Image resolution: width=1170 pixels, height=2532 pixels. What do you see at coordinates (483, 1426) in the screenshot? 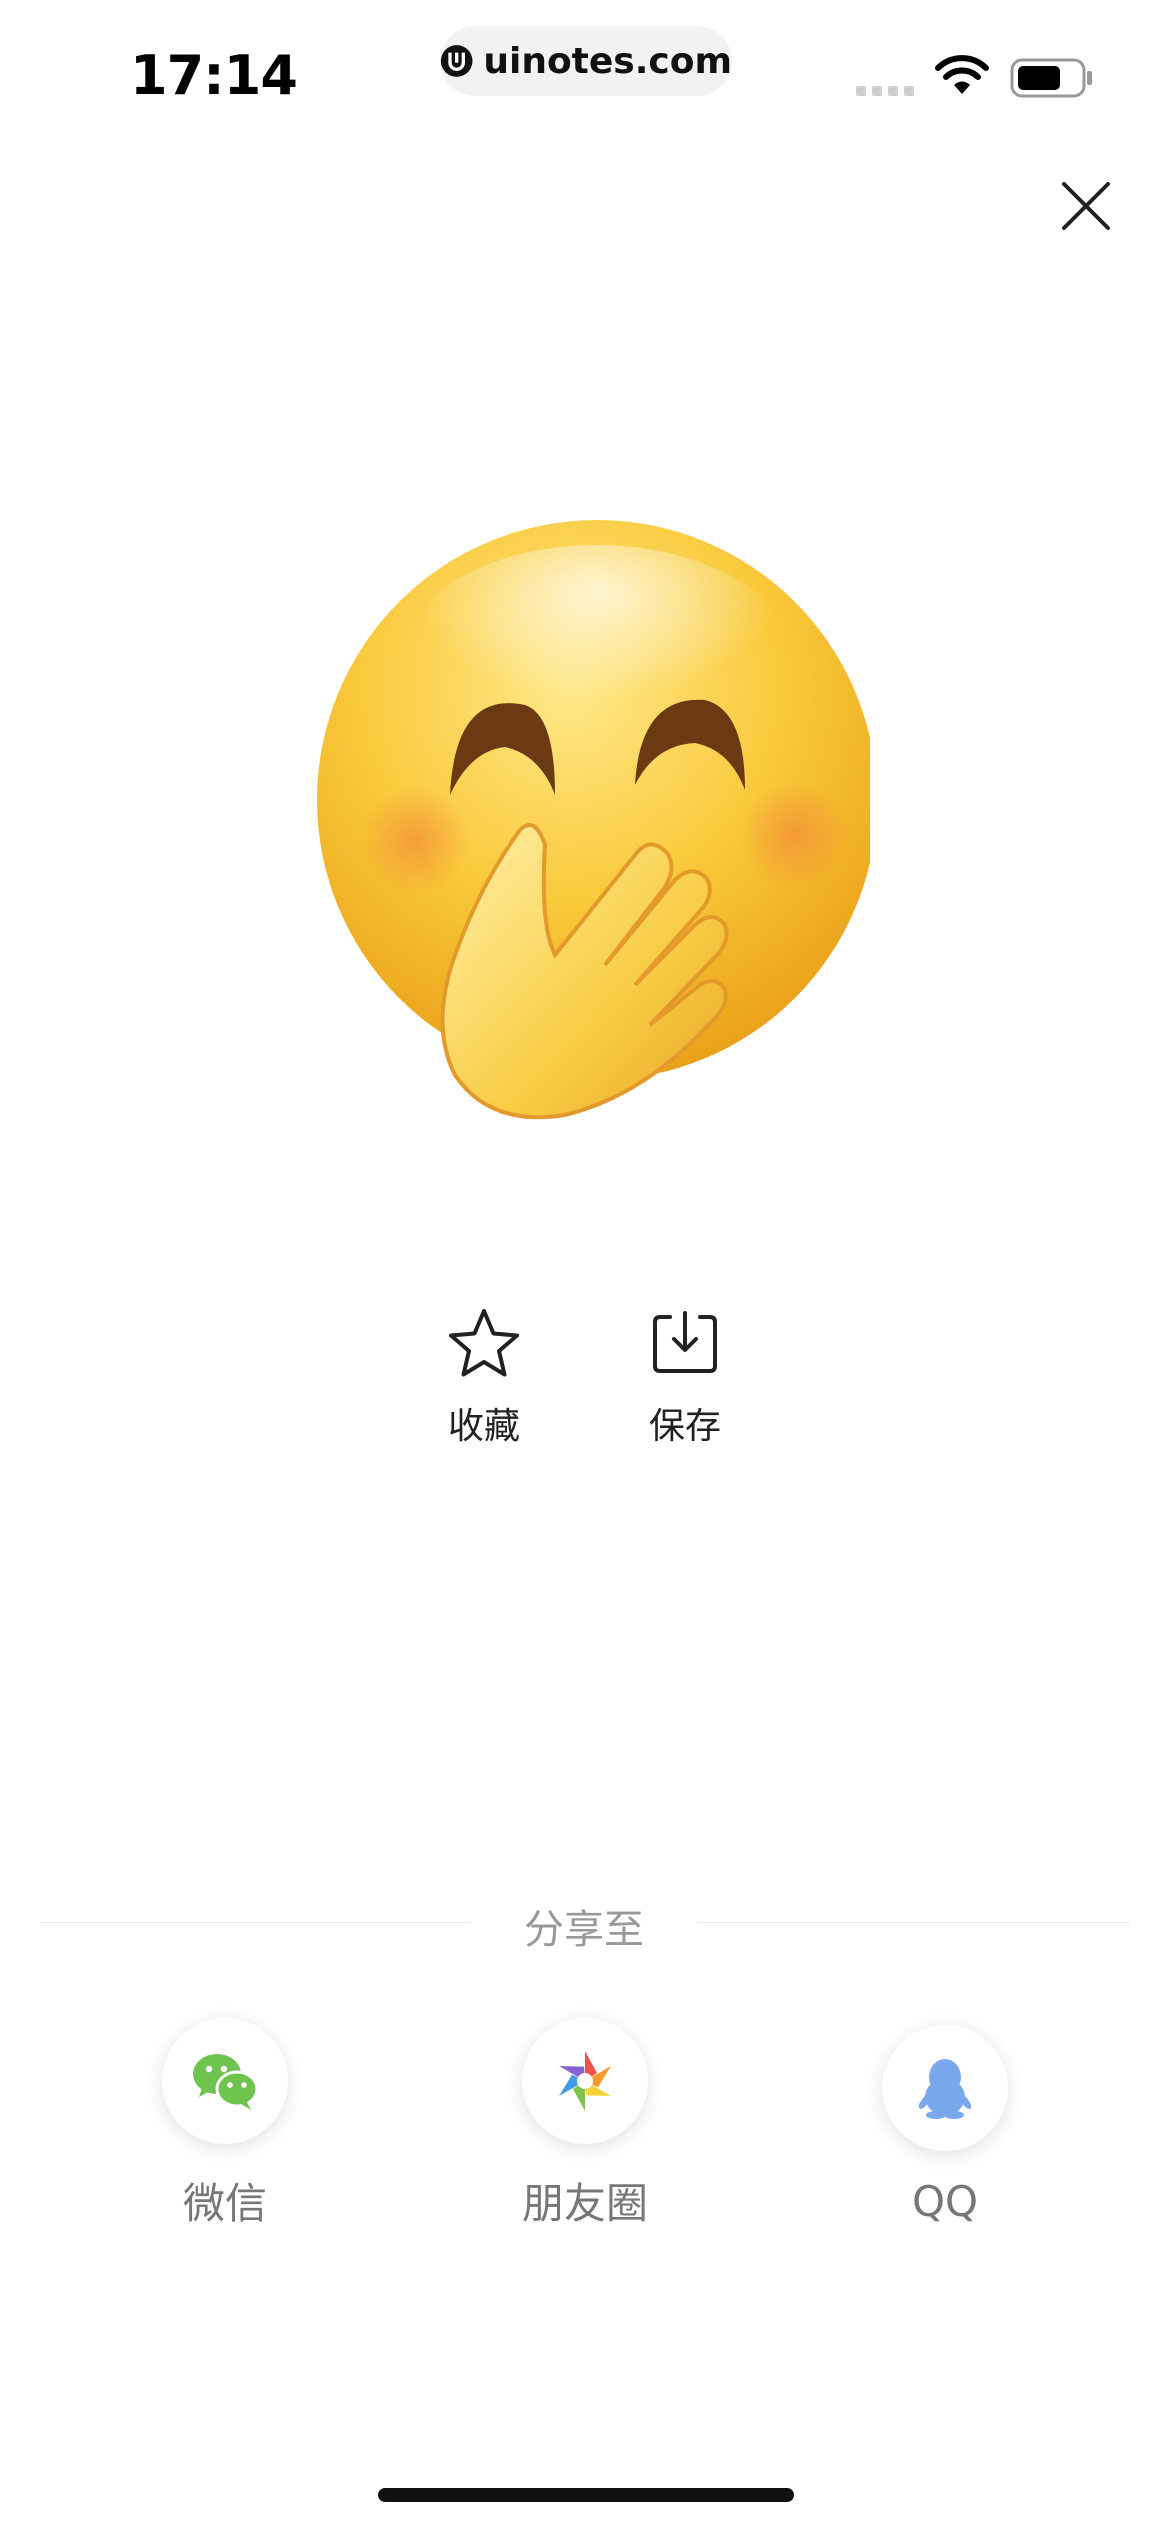
I see `favorite-label: 收藏` at bounding box center [483, 1426].